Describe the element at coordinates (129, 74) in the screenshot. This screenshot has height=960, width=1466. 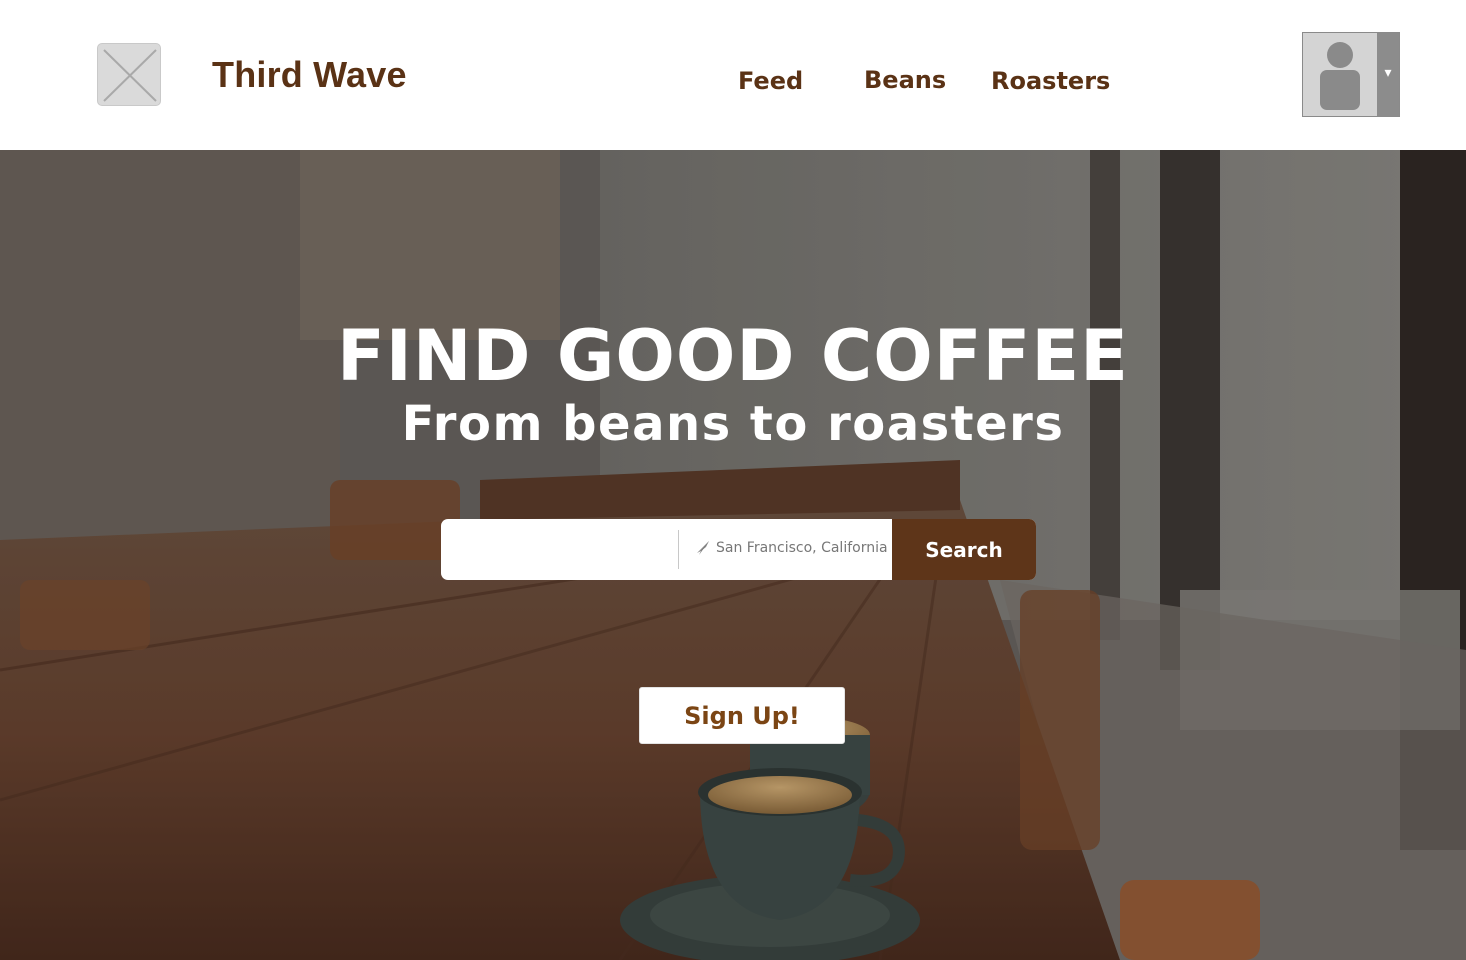
I see `image-placeholder-icon` at that location.